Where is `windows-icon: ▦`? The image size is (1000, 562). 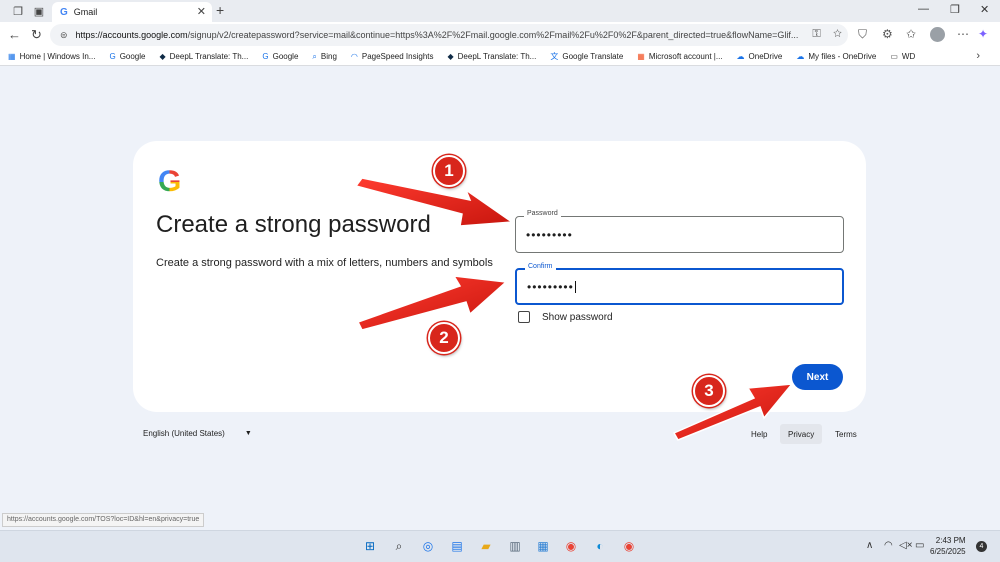
windows-icon: ▦ is located at coordinates (12, 56).